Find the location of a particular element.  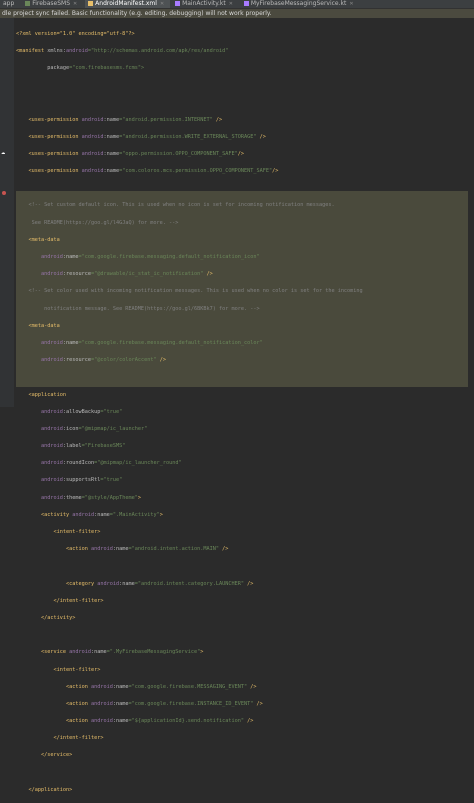

tab-firebasesms: FirebaseSMS ✕ is located at coordinates (52, 4).